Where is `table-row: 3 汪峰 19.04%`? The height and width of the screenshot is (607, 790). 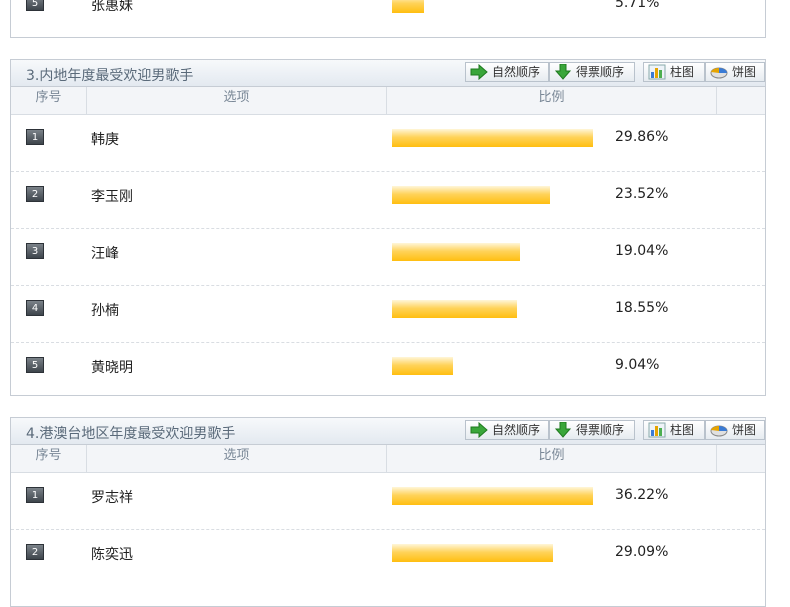 table-row: 3 汪峰 19.04% is located at coordinates (388, 257).